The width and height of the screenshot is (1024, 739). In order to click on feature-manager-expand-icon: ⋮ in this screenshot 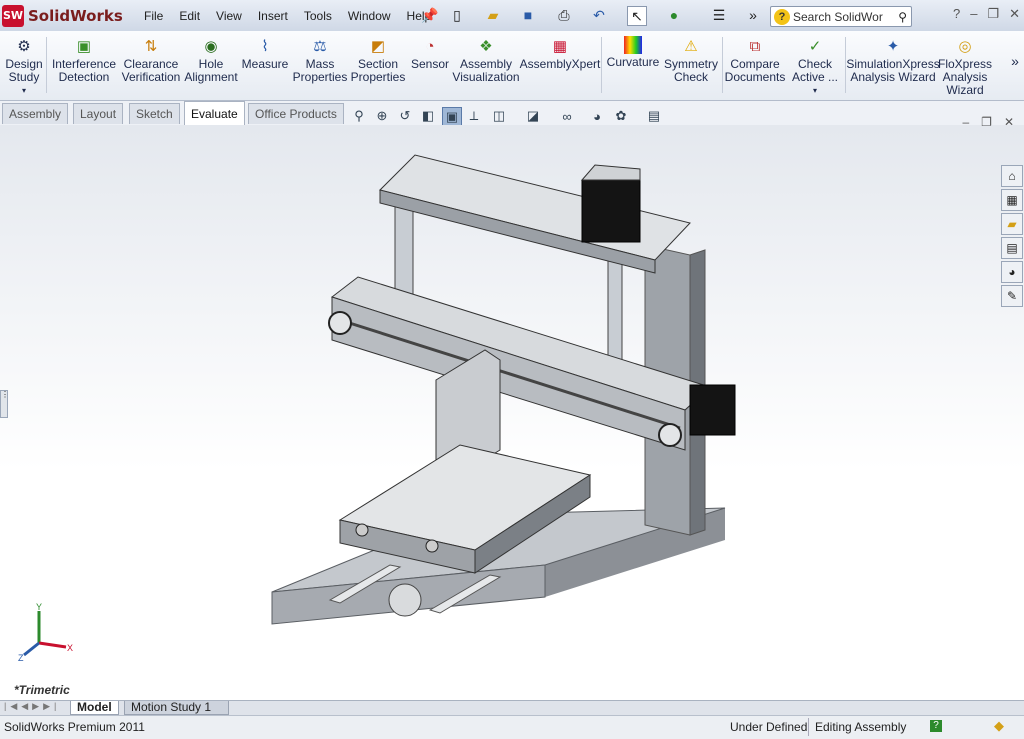, I will do `click(4, 404)`.